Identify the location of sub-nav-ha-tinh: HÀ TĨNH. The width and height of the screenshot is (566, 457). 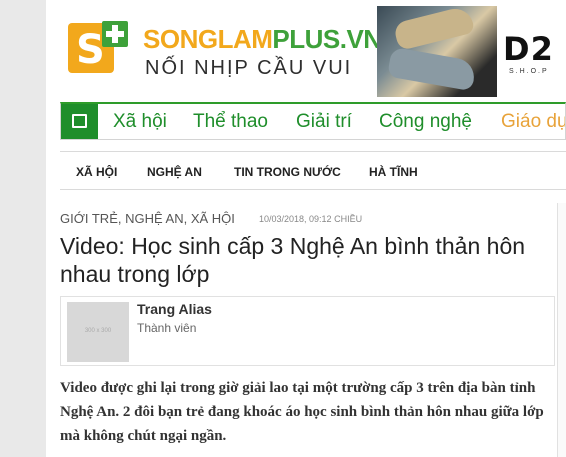
(393, 172).